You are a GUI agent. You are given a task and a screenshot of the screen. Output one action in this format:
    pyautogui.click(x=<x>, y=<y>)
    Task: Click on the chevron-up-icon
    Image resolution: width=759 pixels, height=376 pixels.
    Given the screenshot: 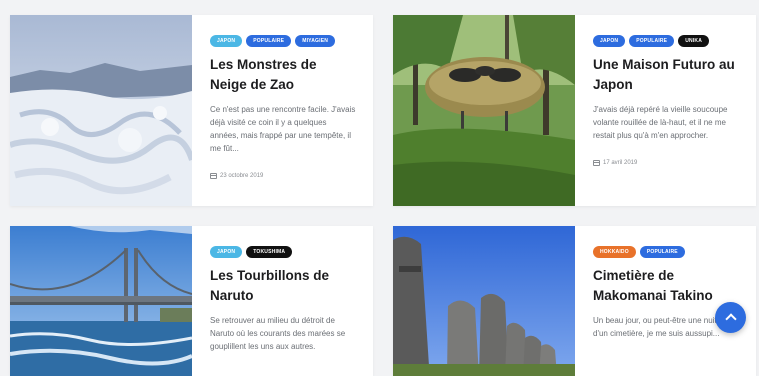 What is the action you would take?
    pyautogui.click(x=730, y=319)
    